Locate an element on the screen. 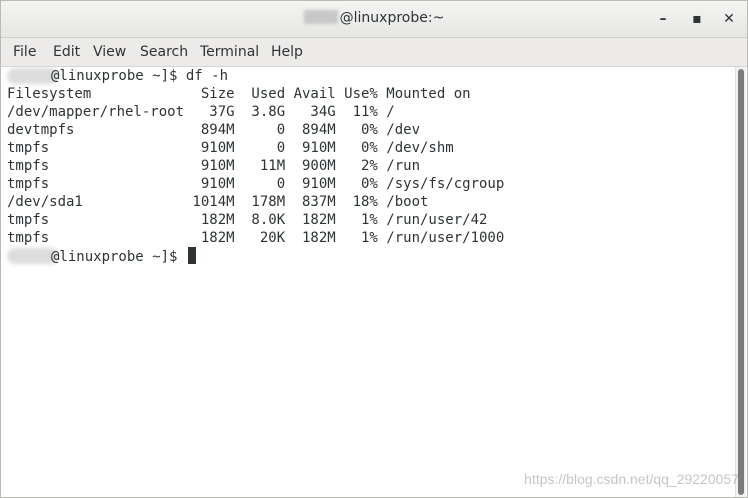 This screenshot has width=748, height=498. output-line: tmpfs 910M 0 910M 0% /dev/shm is located at coordinates (230, 148).